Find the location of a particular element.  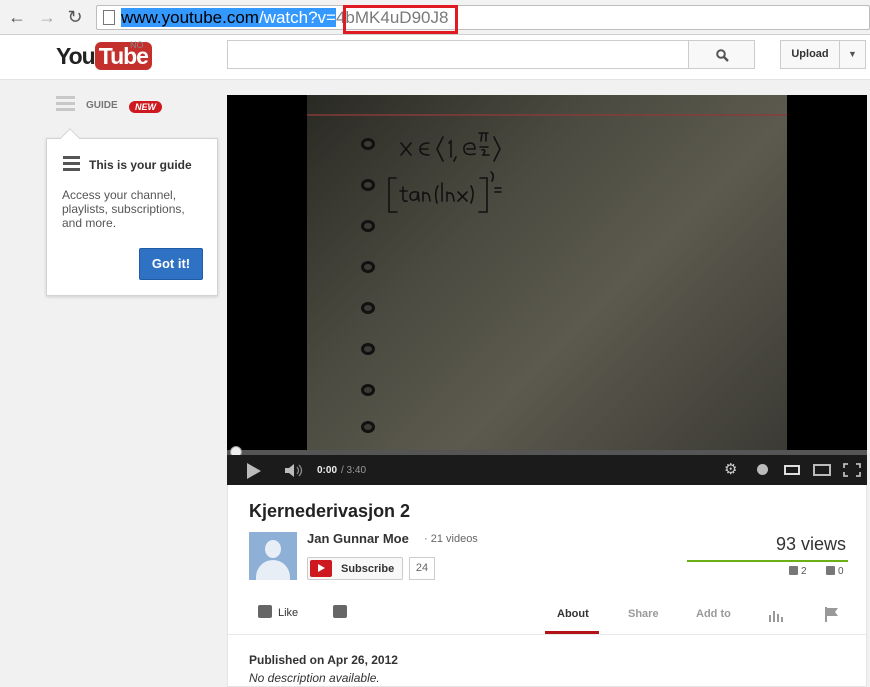

tab-share: Share is located at coordinates (643, 614).